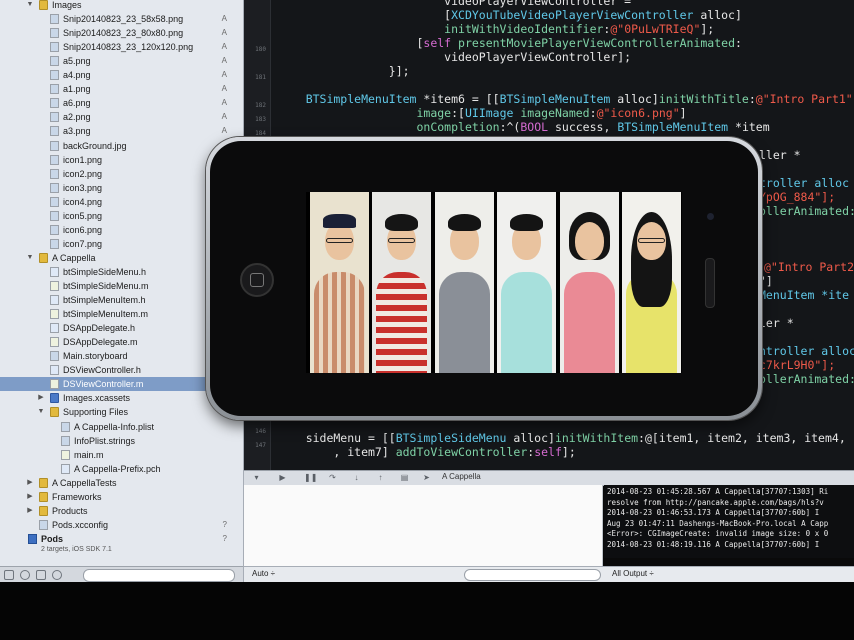 The width and height of the screenshot is (854, 640). Describe the element at coordinates (121, 89) in the screenshot. I see `navigator-row: a1.png A` at that location.